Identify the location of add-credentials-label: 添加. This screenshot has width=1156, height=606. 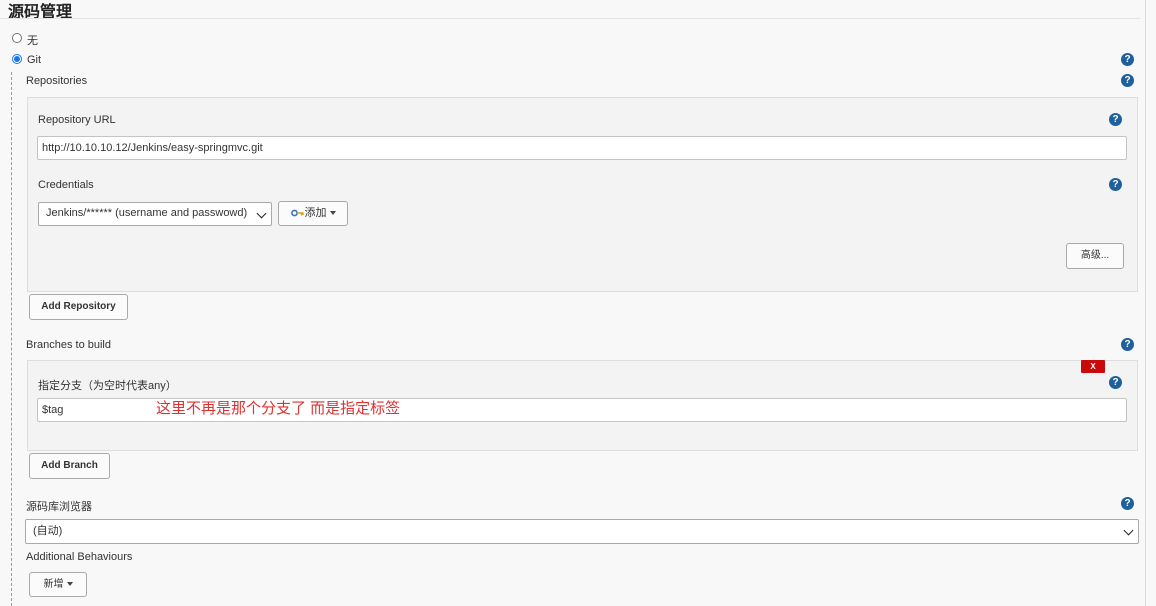
(315, 213).